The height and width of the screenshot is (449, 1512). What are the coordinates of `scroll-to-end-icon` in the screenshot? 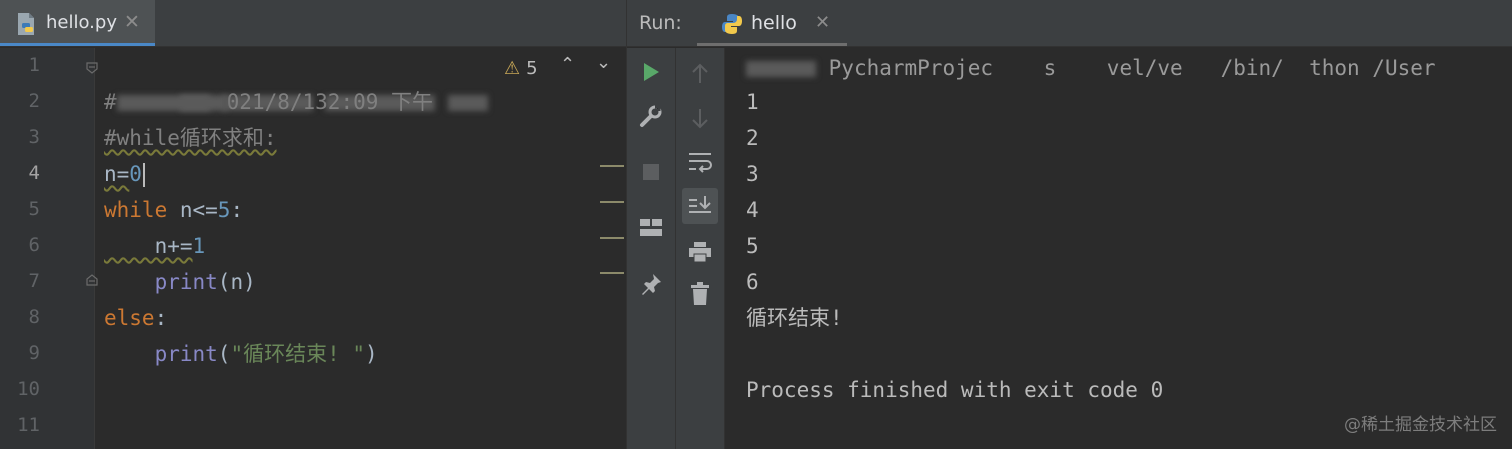 It's located at (700, 204).